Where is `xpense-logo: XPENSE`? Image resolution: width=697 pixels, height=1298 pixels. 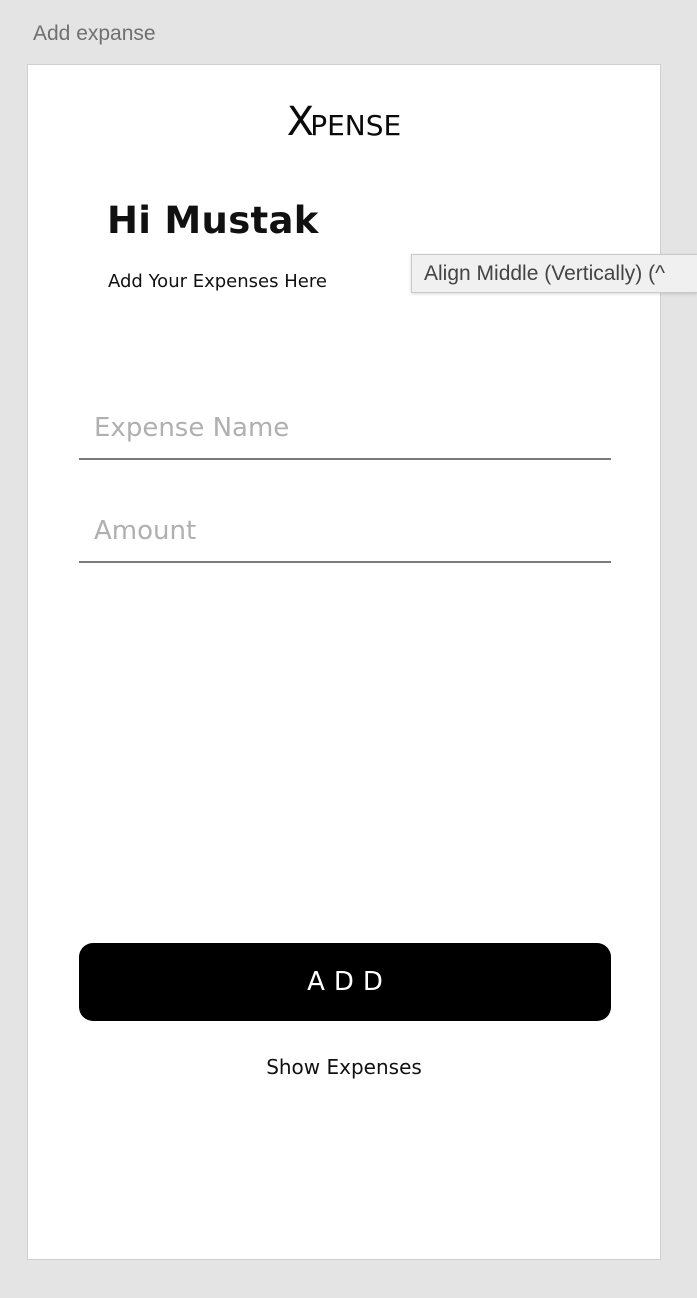
xpense-logo: XPENSE is located at coordinates (344, 122).